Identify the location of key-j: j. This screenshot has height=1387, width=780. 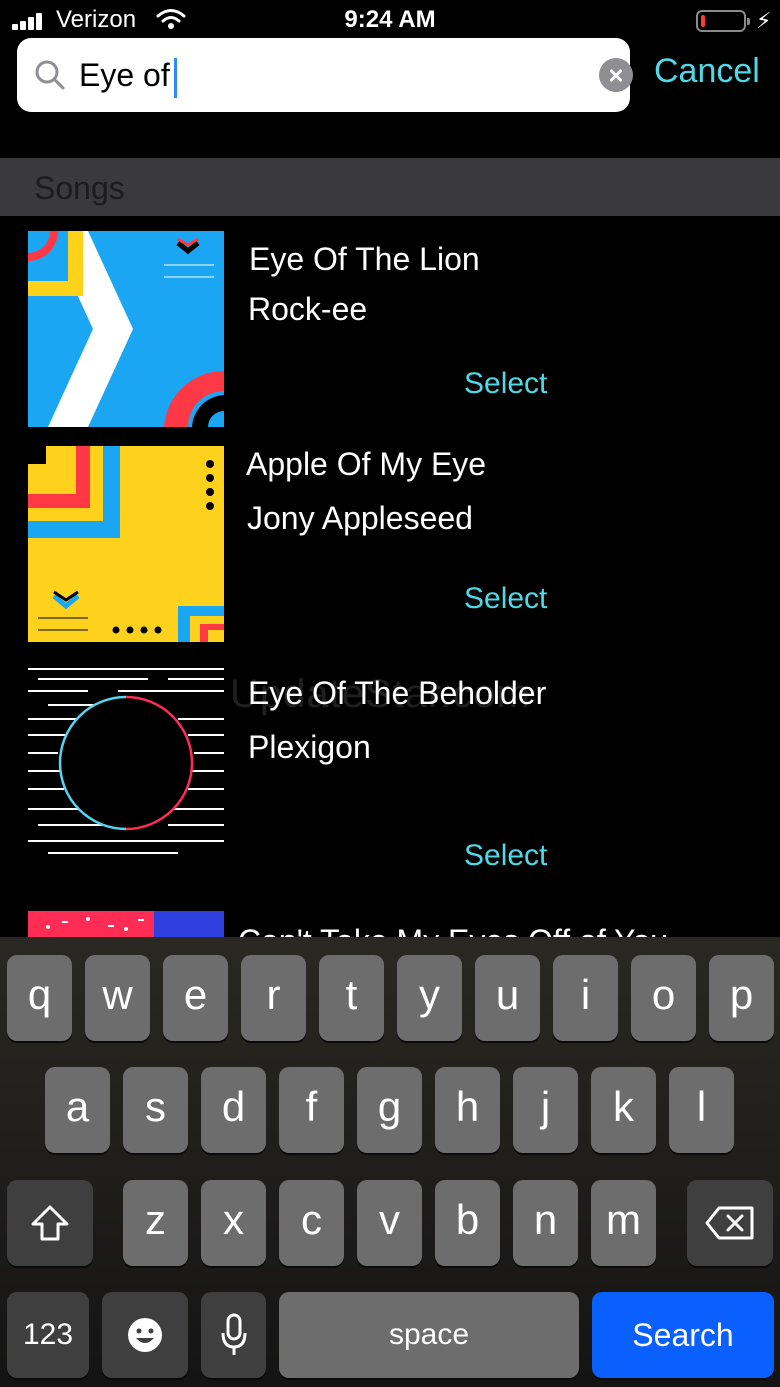
(545, 1110).